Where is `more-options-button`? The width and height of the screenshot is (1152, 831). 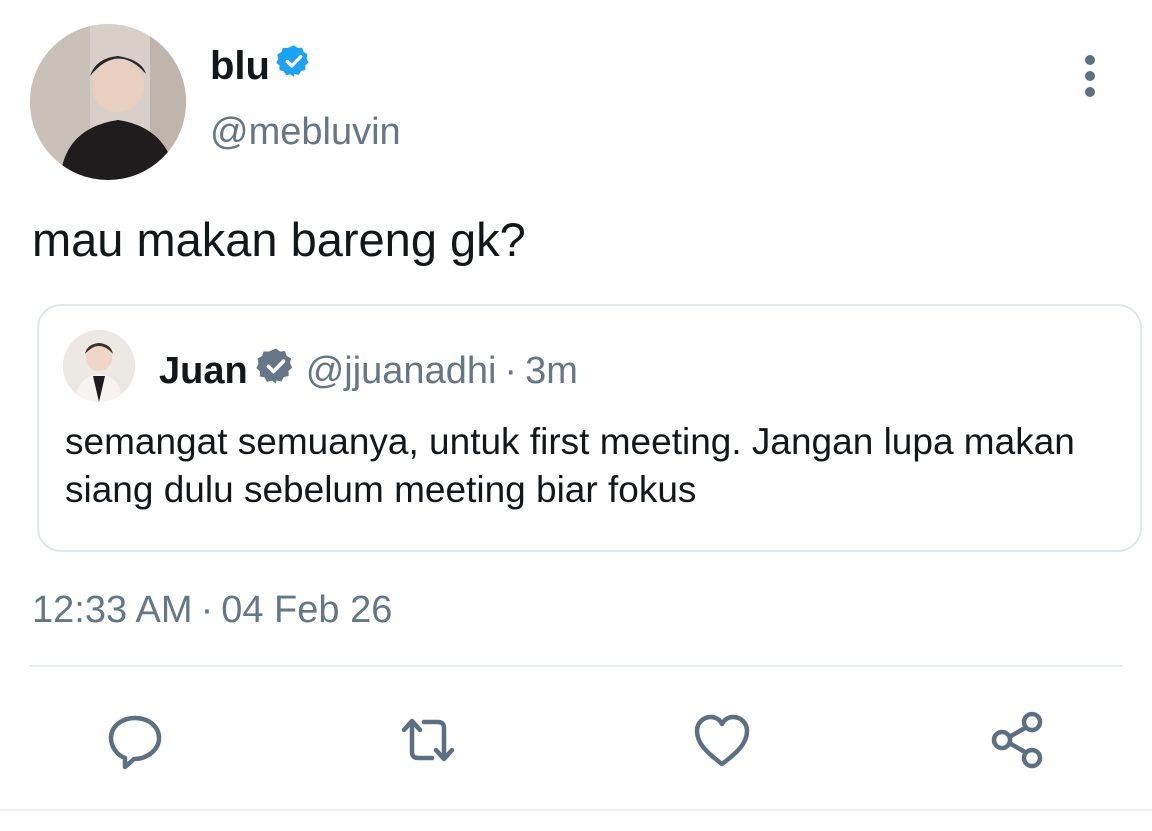 more-options-button is located at coordinates (1090, 76).